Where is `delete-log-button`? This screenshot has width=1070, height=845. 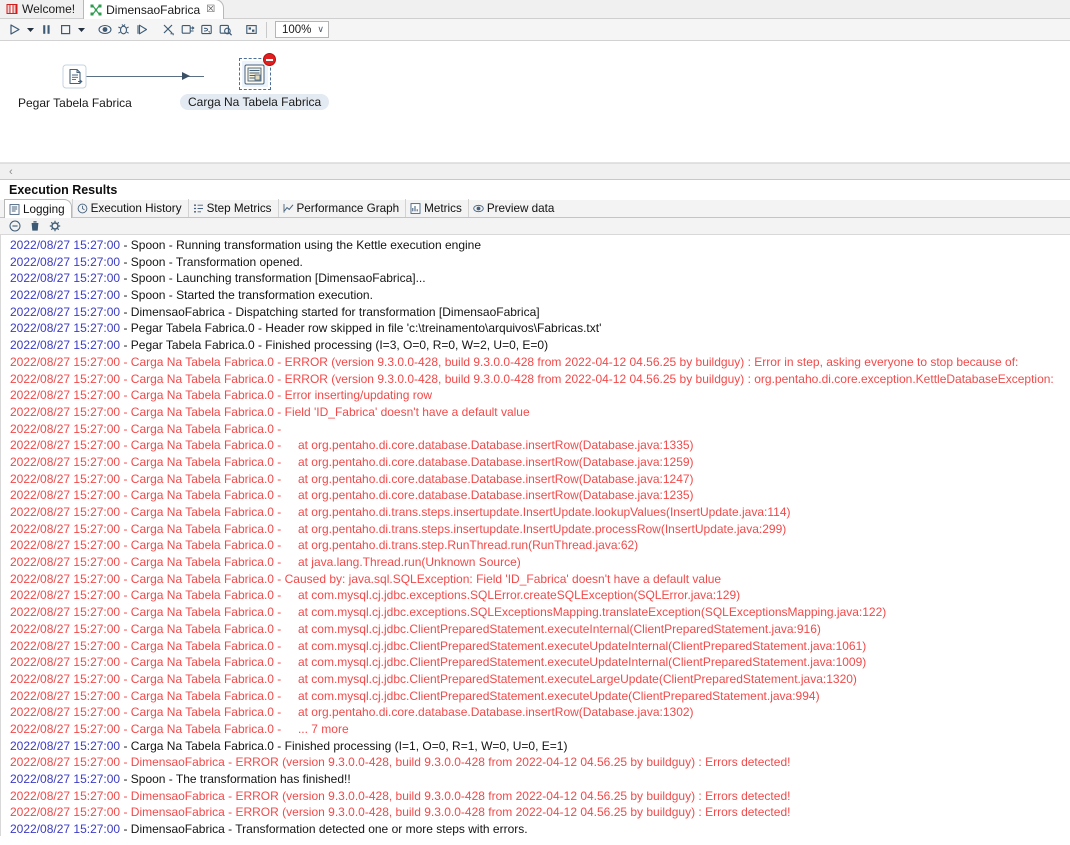
delete-log-button is located at coordinates (34, 226).